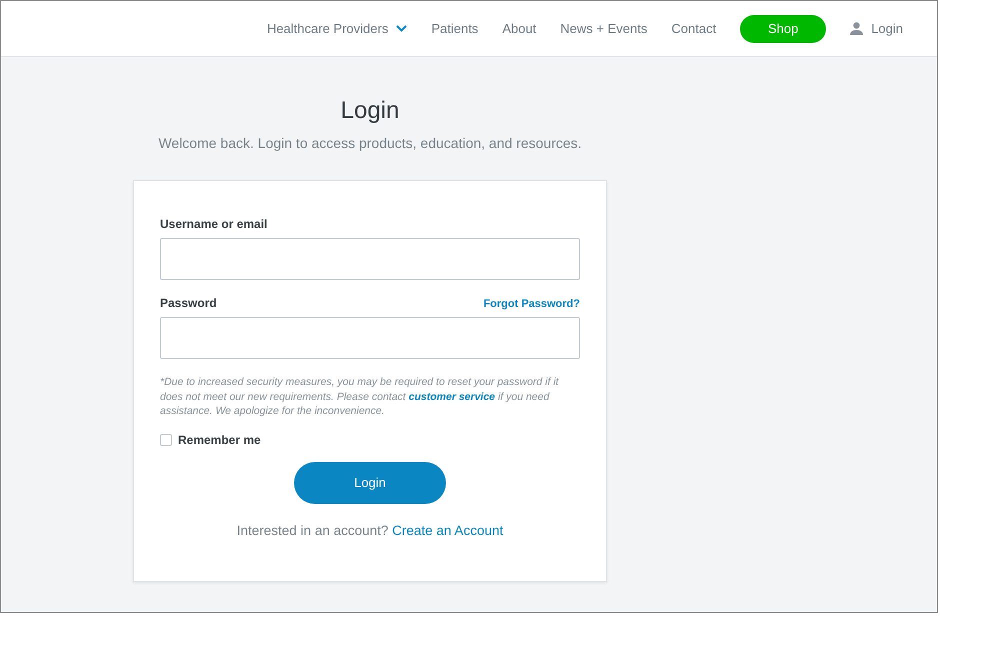  I want to click on shop-button: Shop, so click(783, 28).